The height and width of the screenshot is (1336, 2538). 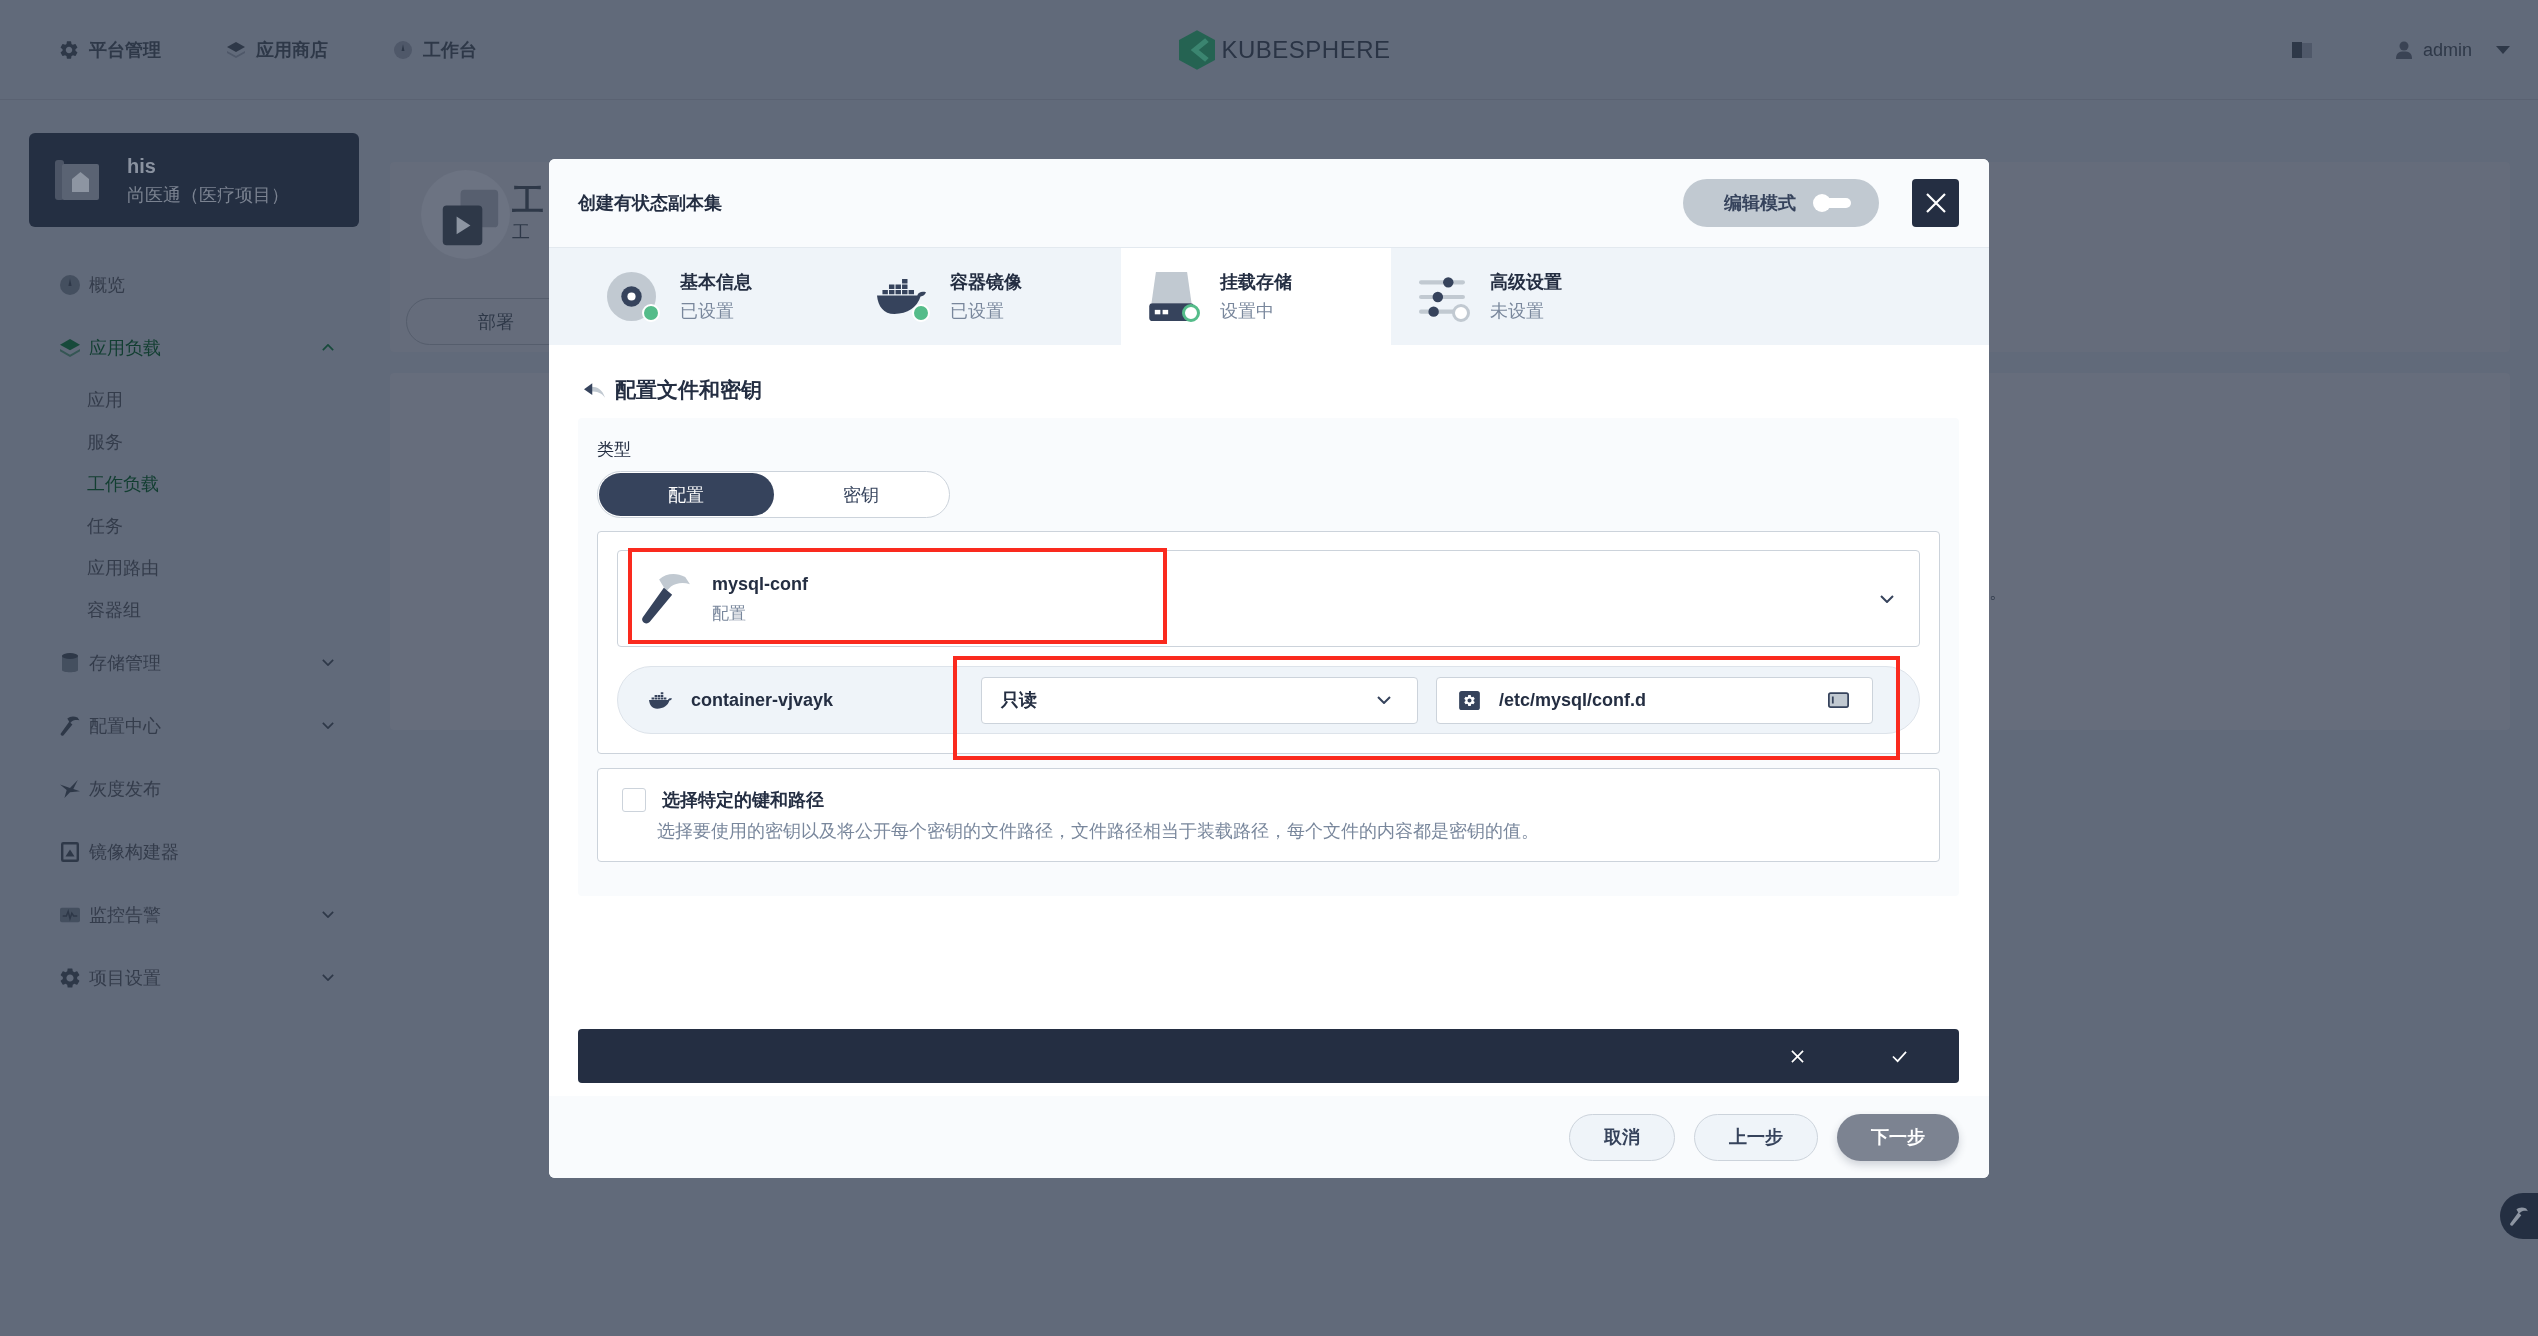 What do you see at coordinates (1306, 49) in the screenshot?
I see `logo-text: KUBESPHERE` at bounding box center [1306, 49].